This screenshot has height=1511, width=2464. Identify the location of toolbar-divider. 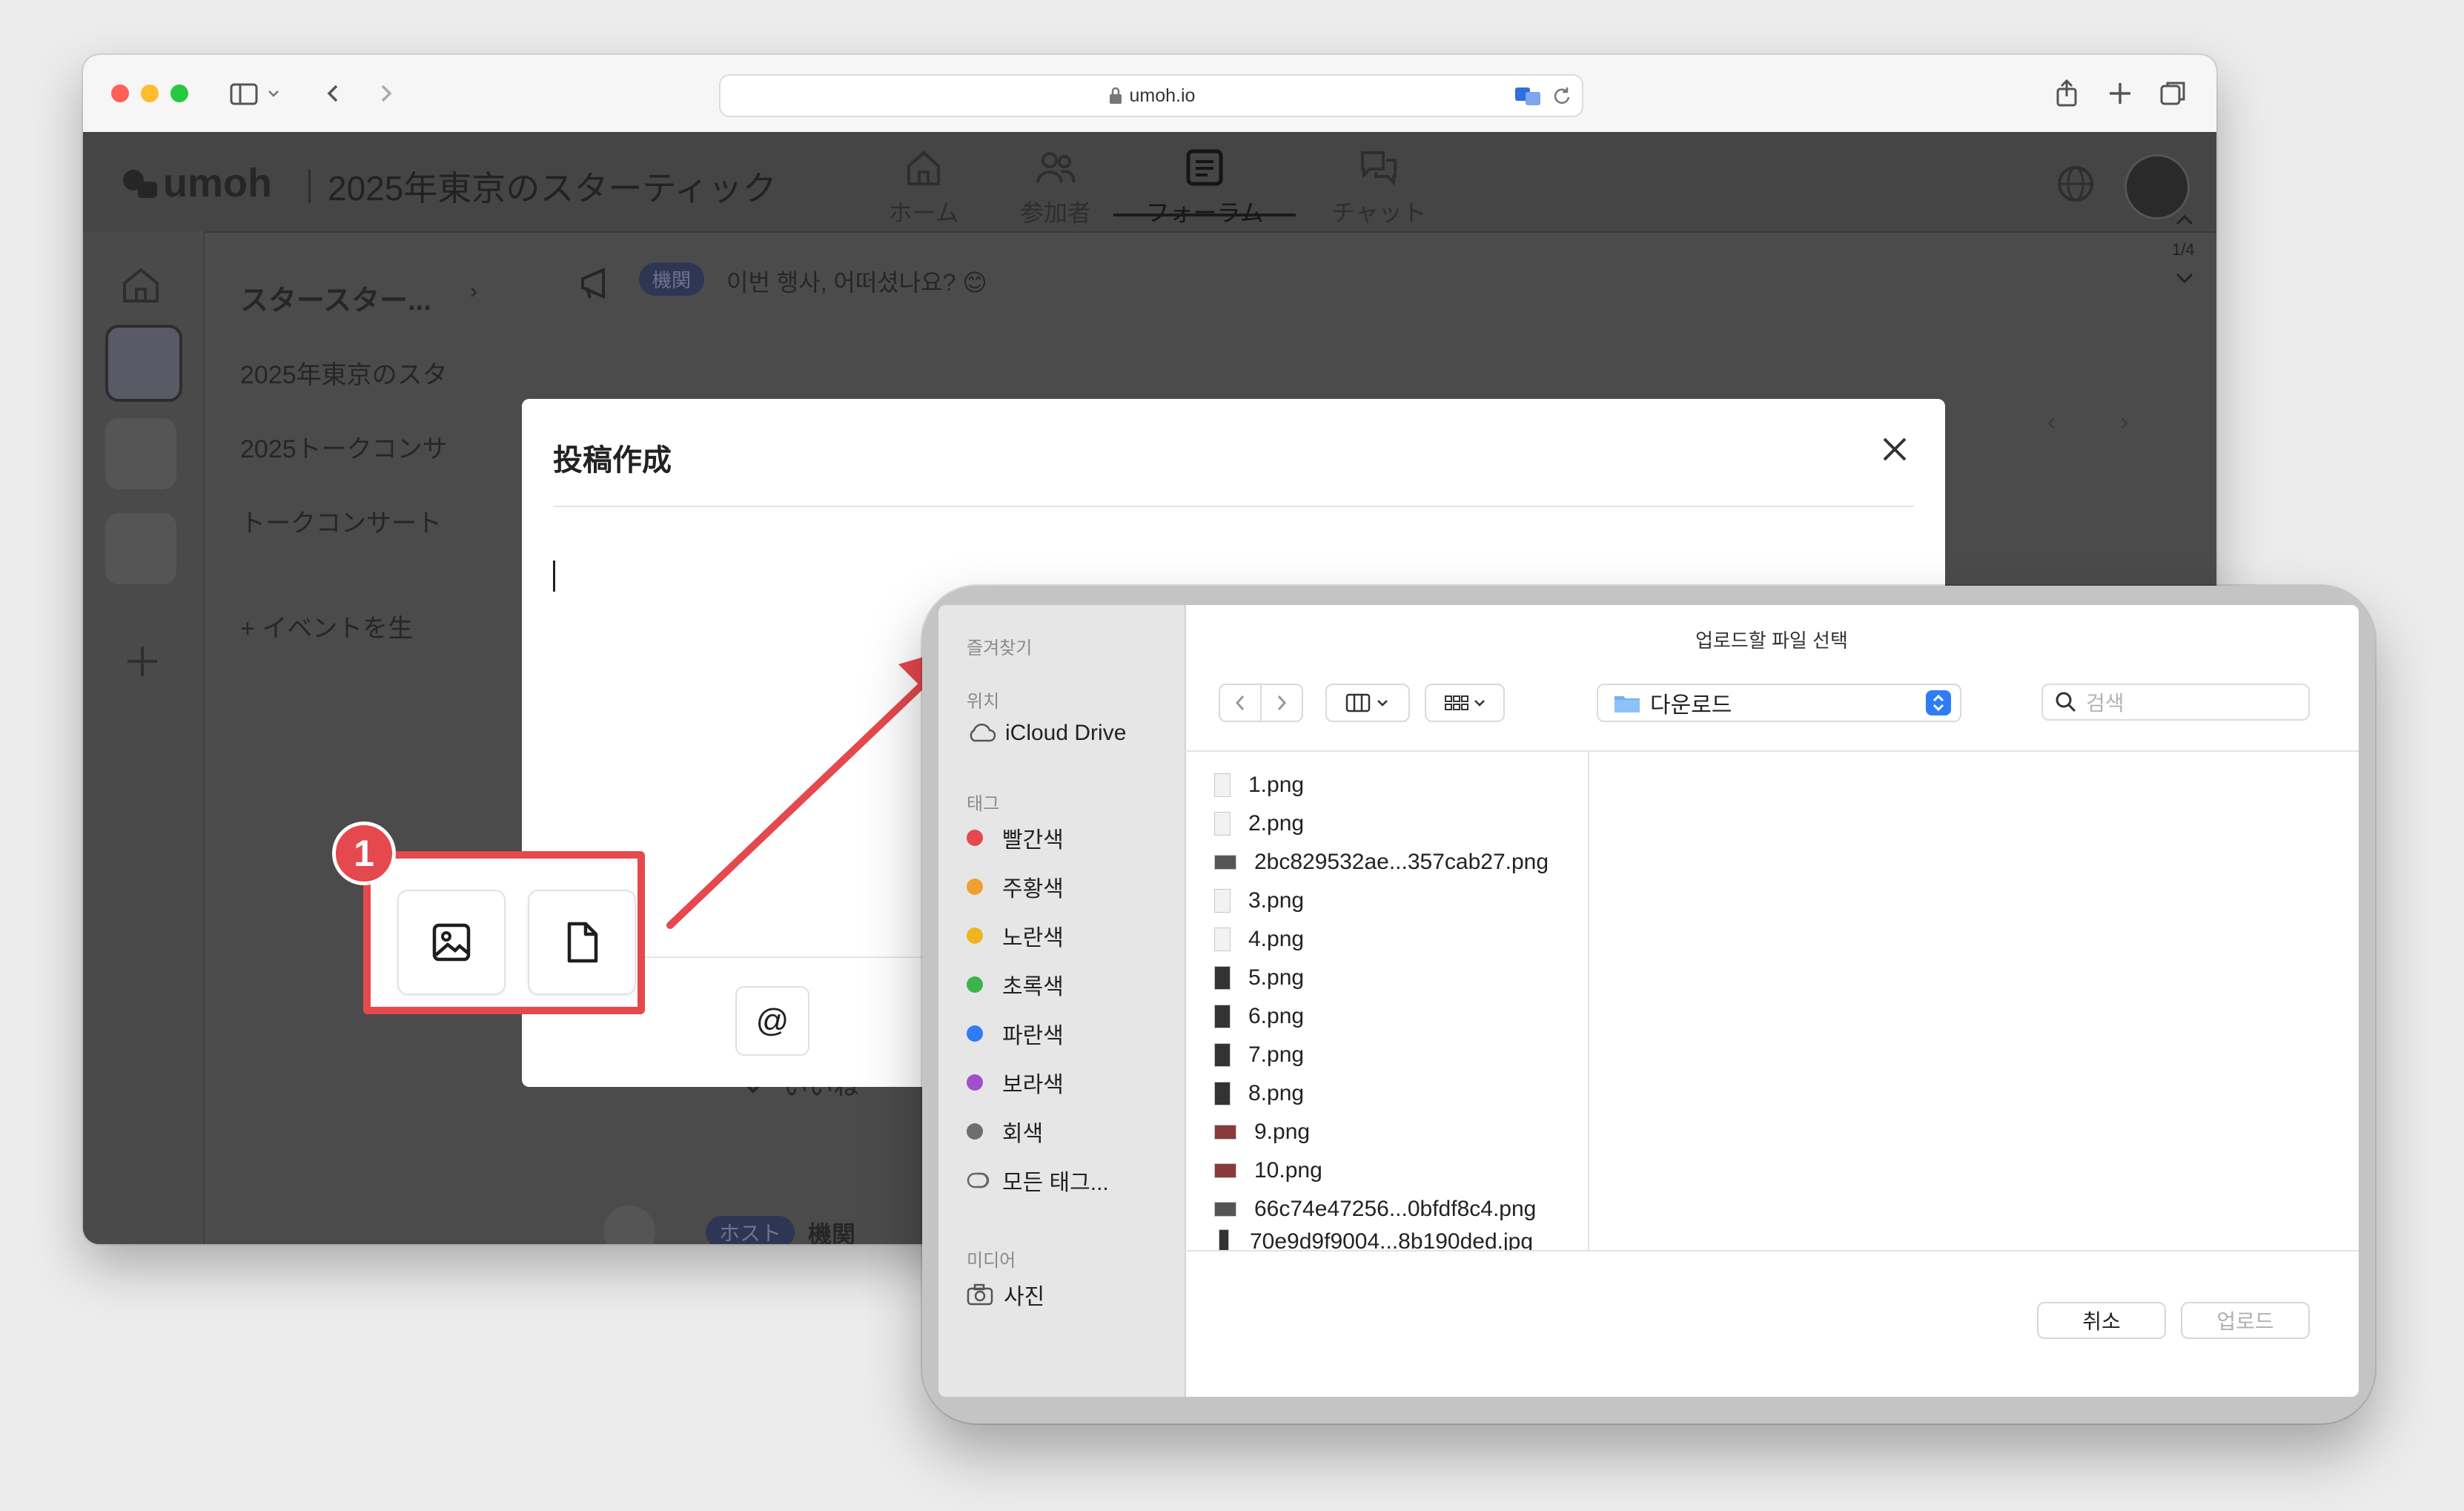
(1772, 751).